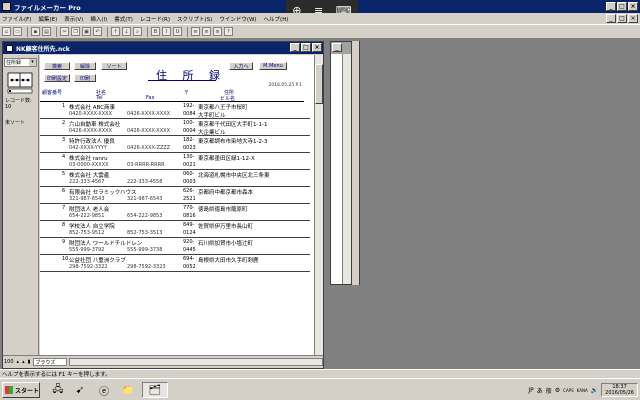 This screenshot has height=400, width=640. What do you see at coordinates (206, 31) in the screenshot?
I see `align-center-icon: ≡` at bounding box center [206, 31].